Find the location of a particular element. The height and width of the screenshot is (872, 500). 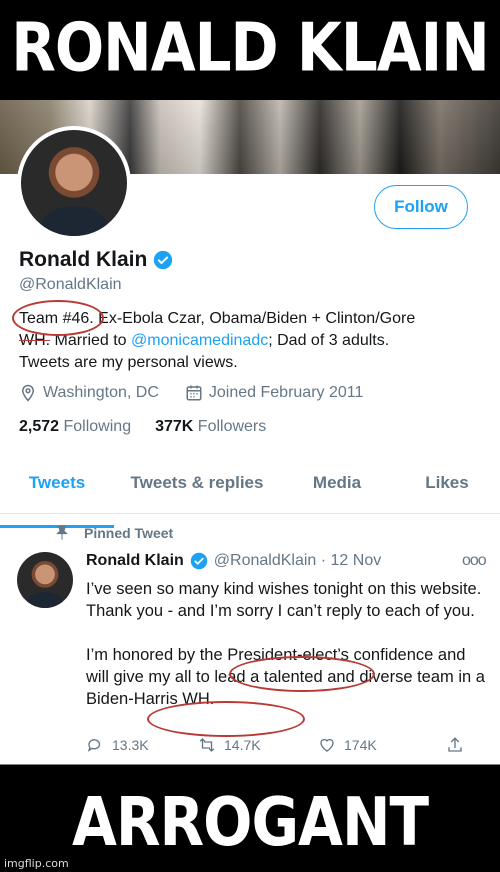

annotation-circle-biden-harris is located at coordinates (226, 719).